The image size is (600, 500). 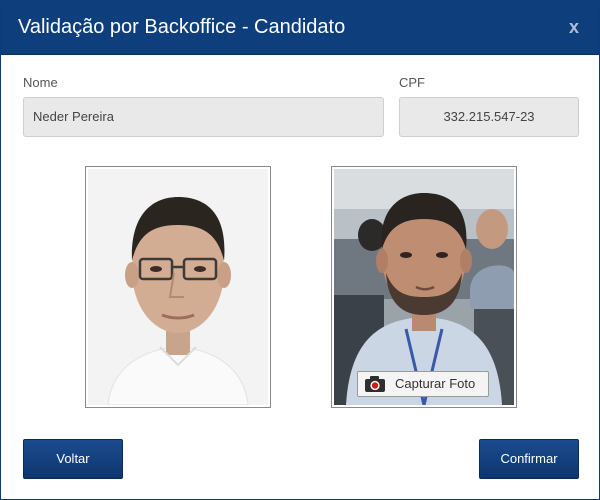 What do you see at coordinates (435, 383) in the screenshot?
I see `capture-photo-label: Capturar Foto` at bounding box center [435, 383].